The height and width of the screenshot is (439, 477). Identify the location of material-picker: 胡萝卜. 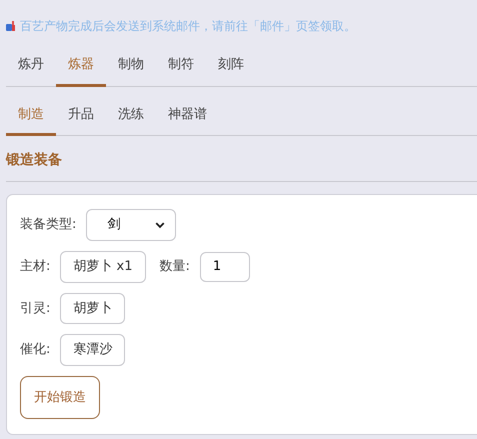
(93, 308).